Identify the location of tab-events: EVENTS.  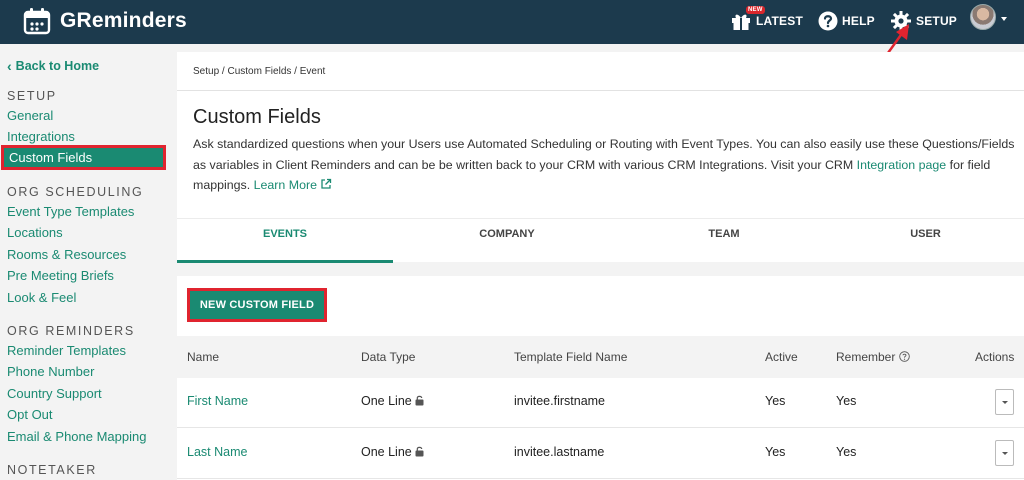
(285, 241).